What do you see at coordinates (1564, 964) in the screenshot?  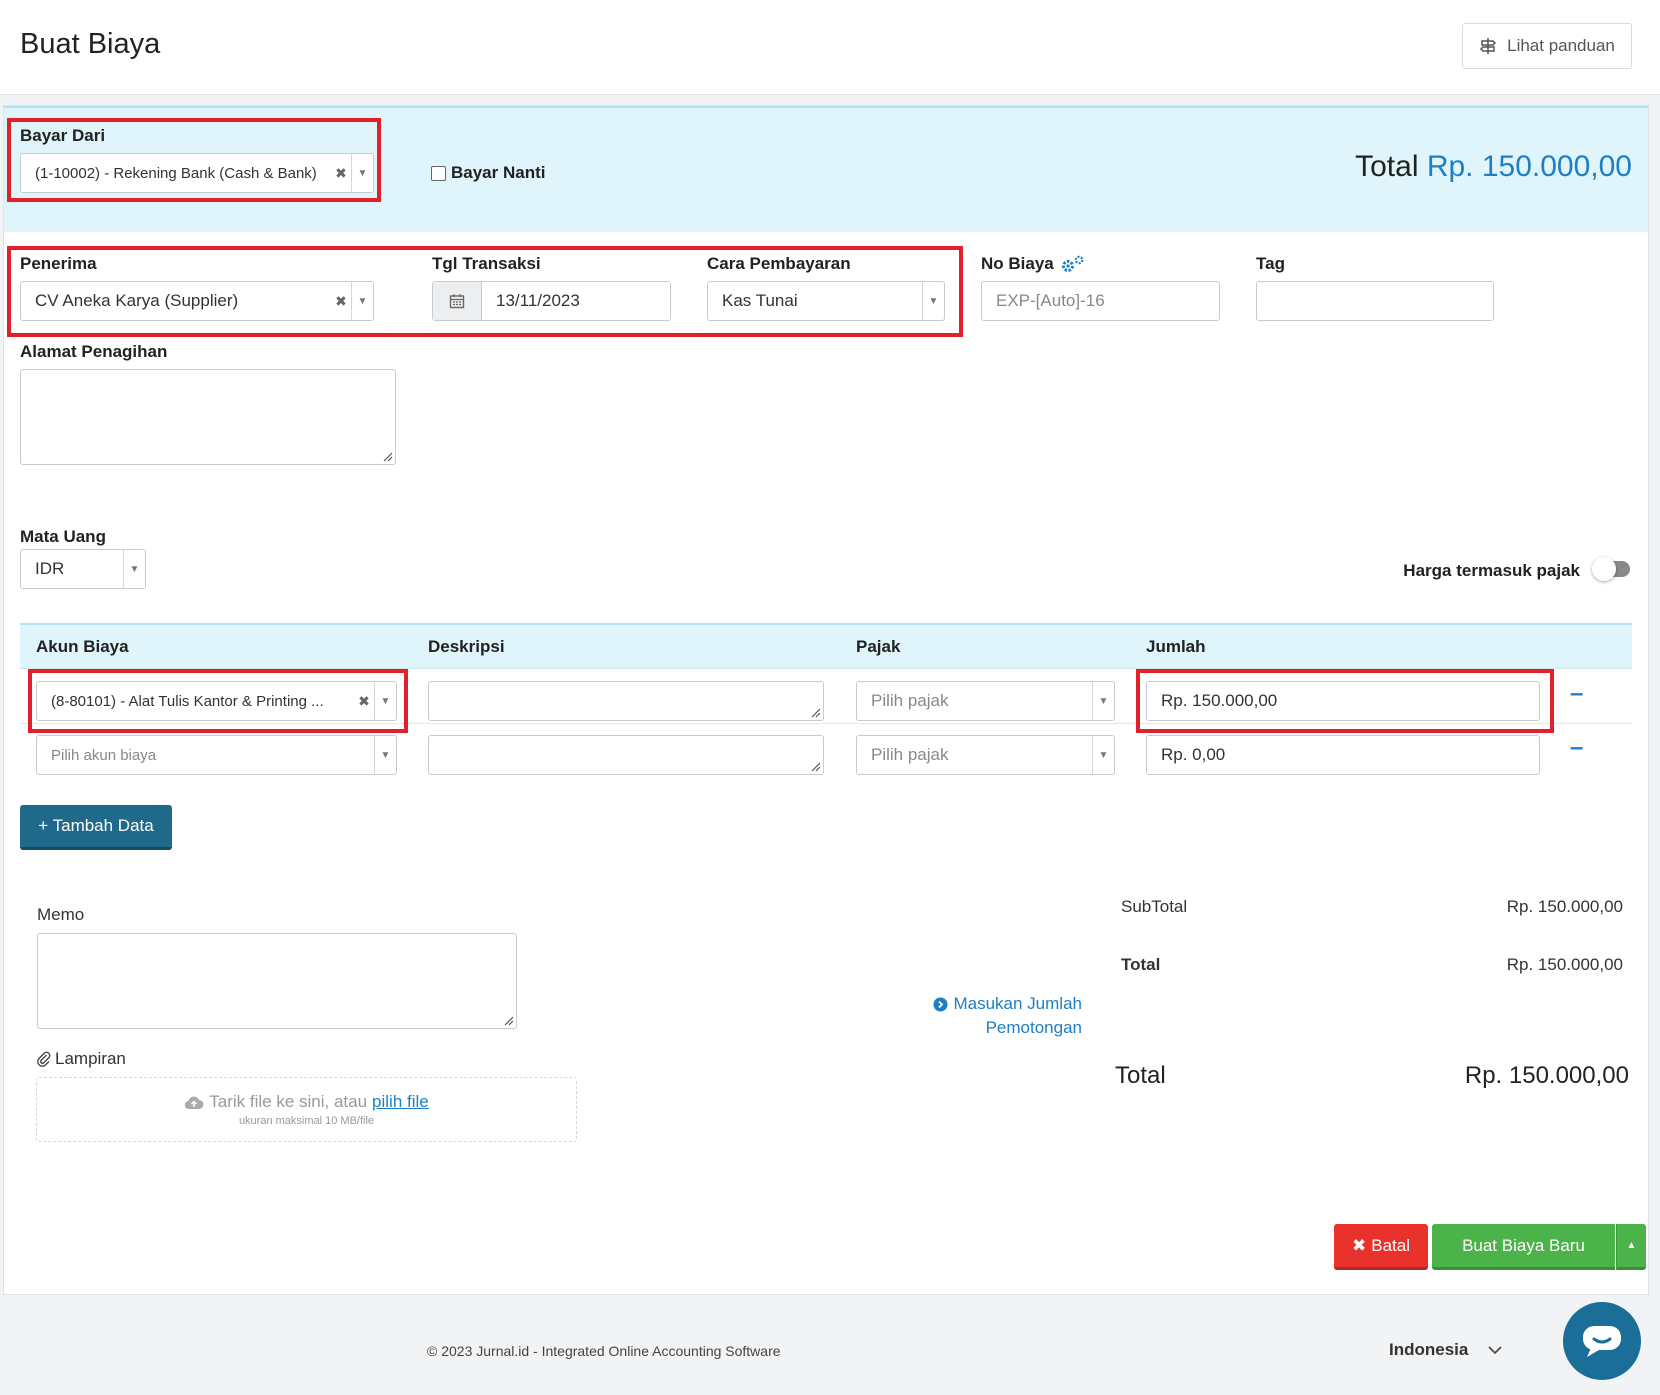 I see `total-value: Rp. 150.000,00` at bounding box center [1564, 964].